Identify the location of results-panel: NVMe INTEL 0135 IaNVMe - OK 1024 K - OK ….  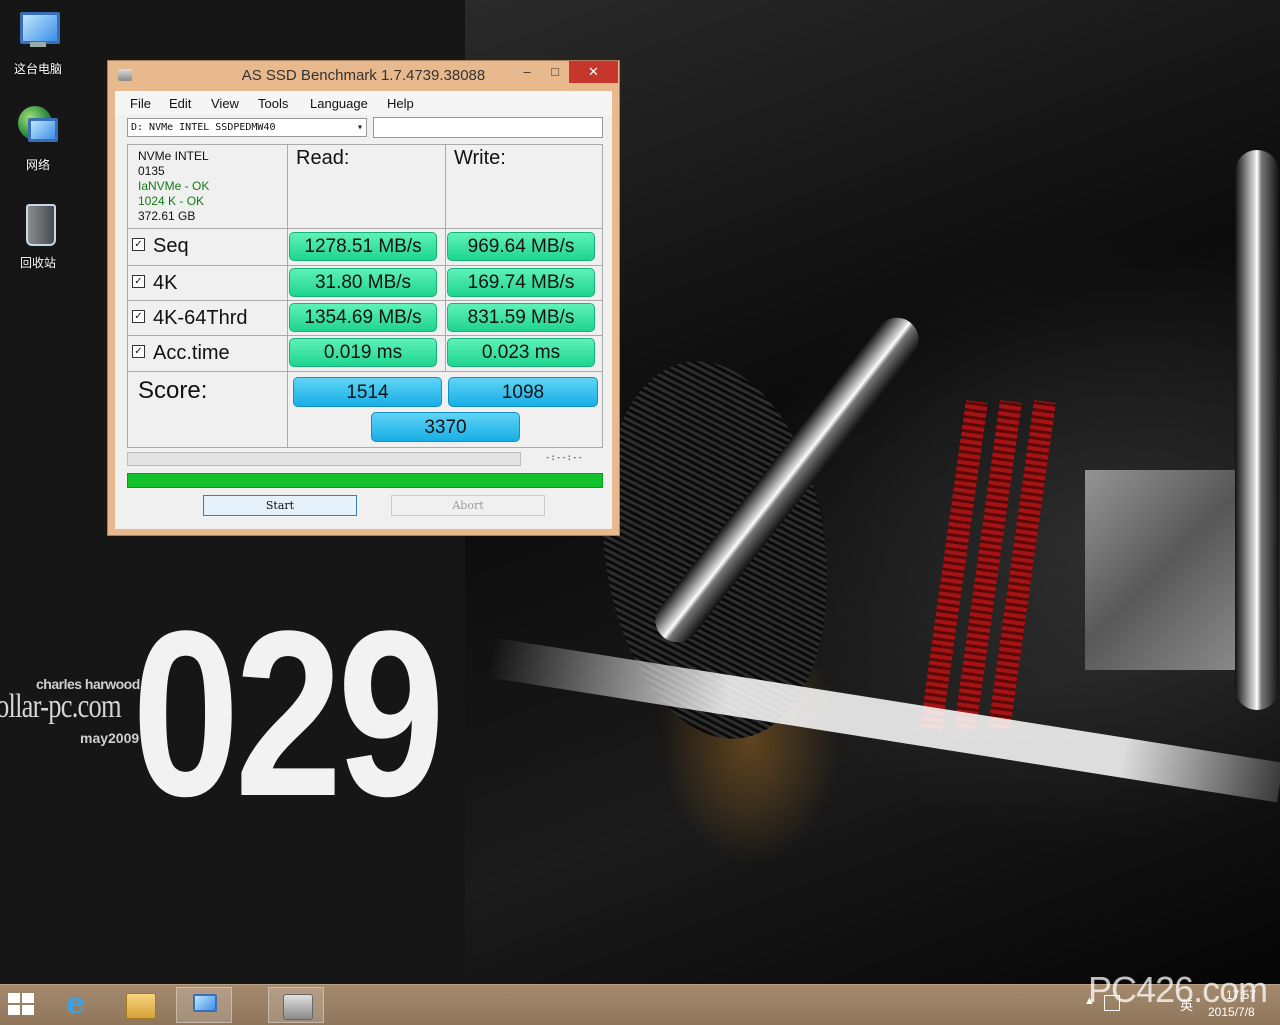
(365, 296).